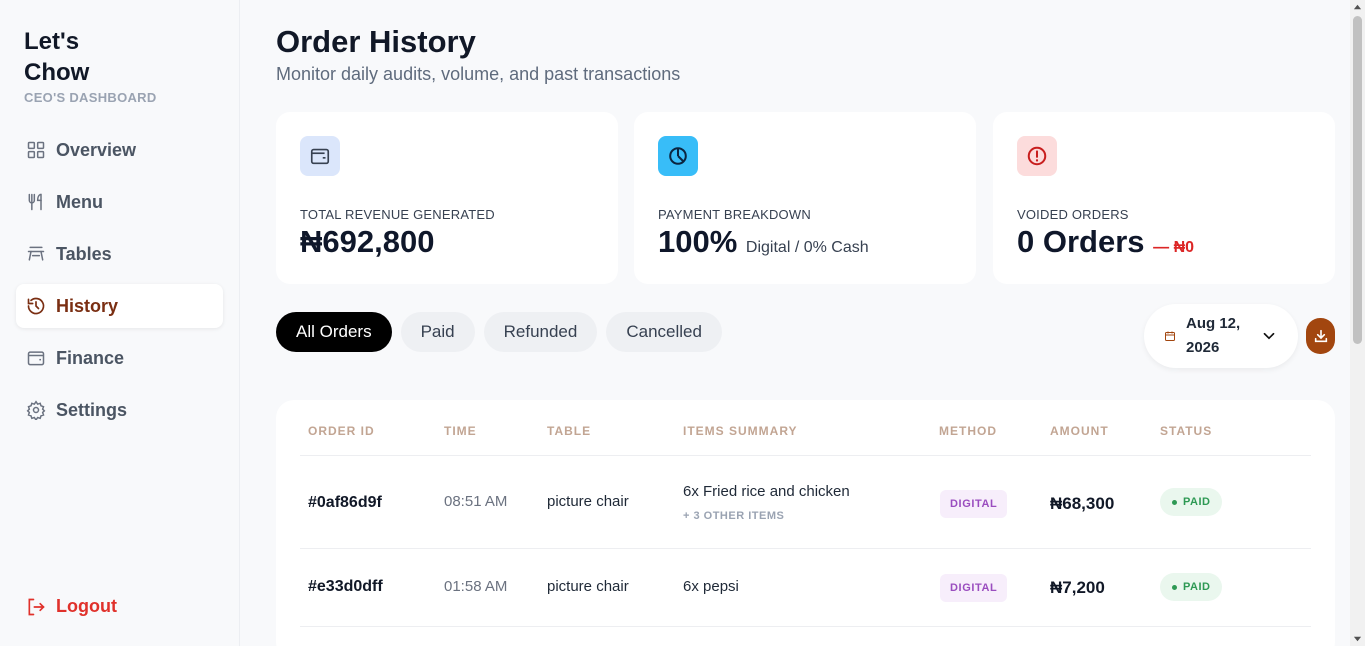  Describe the element at coordinates (35, 202) in the screenshot. I see `fork-knife-icon` at that location.